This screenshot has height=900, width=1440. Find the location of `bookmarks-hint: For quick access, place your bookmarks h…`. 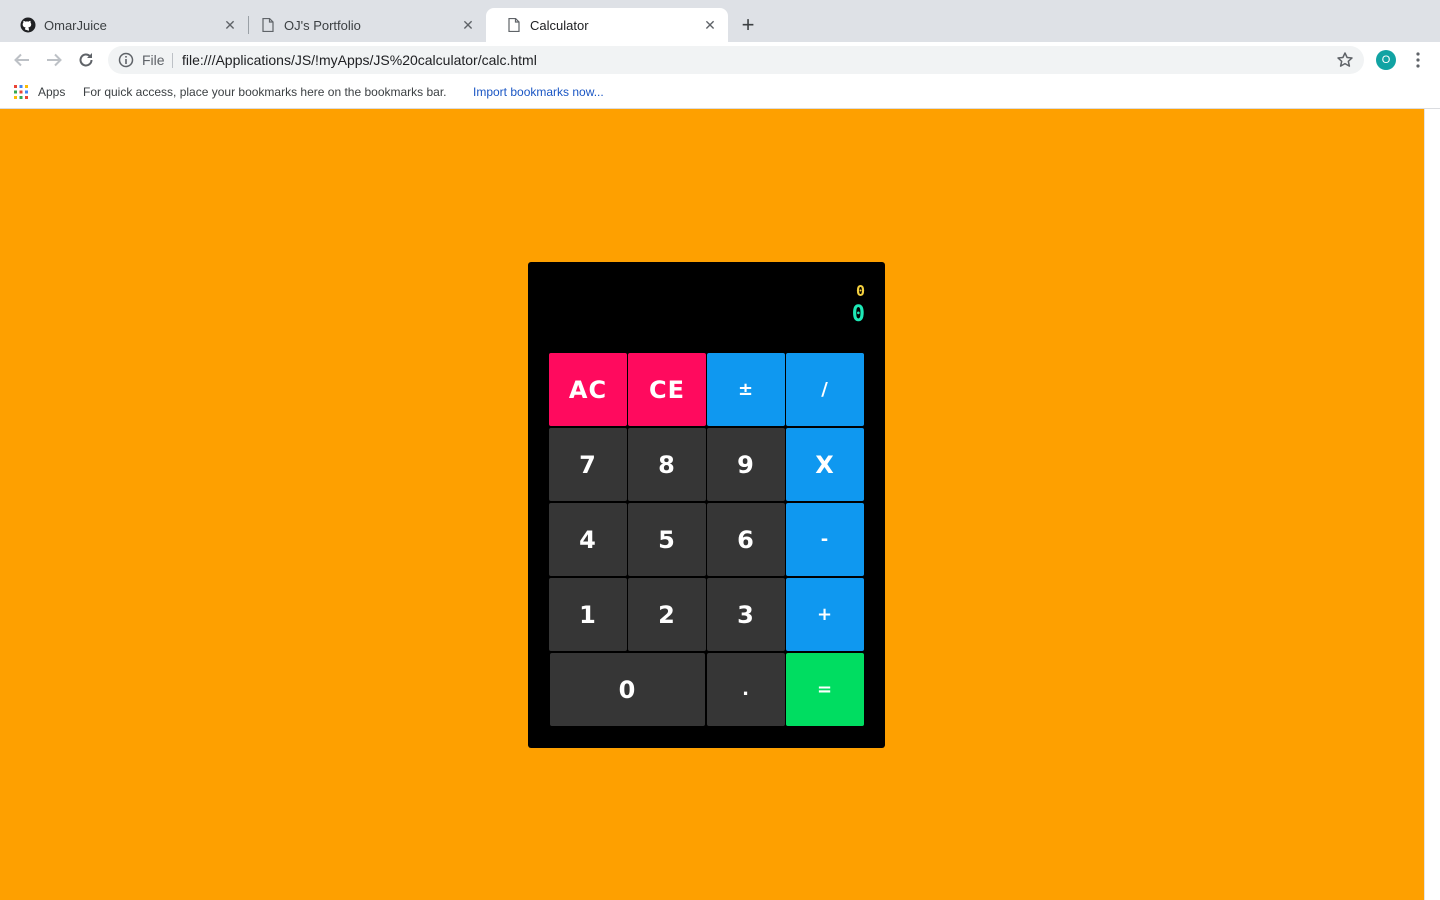

bookmarks-hint: For quick access, place your bookmarks h… is located at coordinates (265, 92).